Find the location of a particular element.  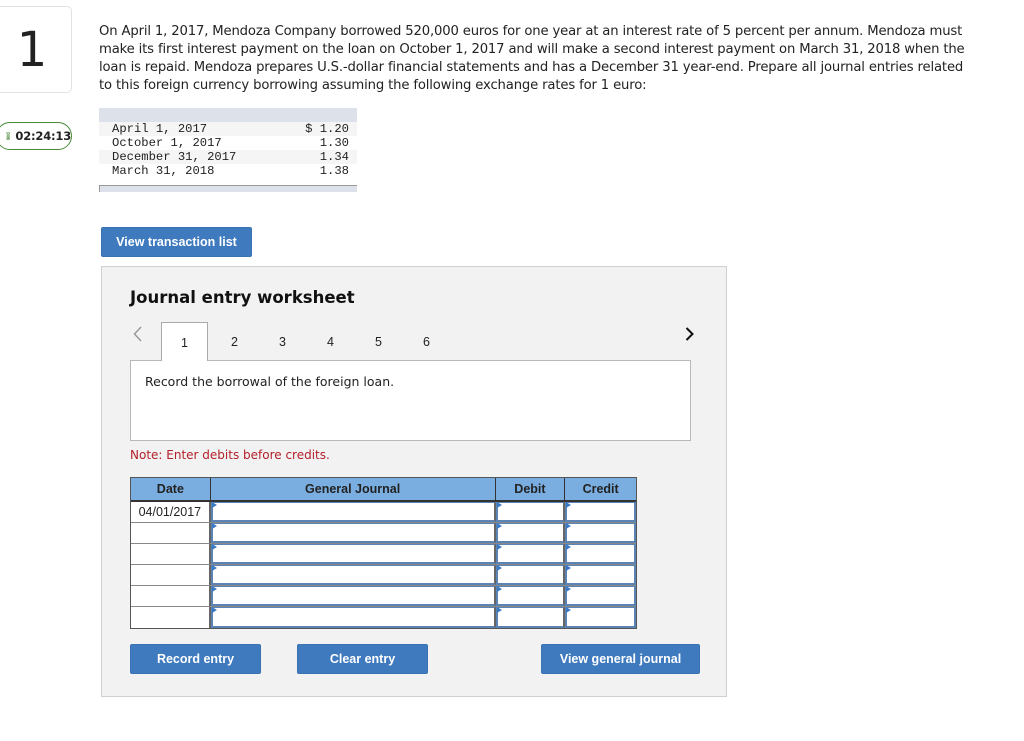

debits-note: Note: Enter debits before credits. is located at coordinates (230, 455).